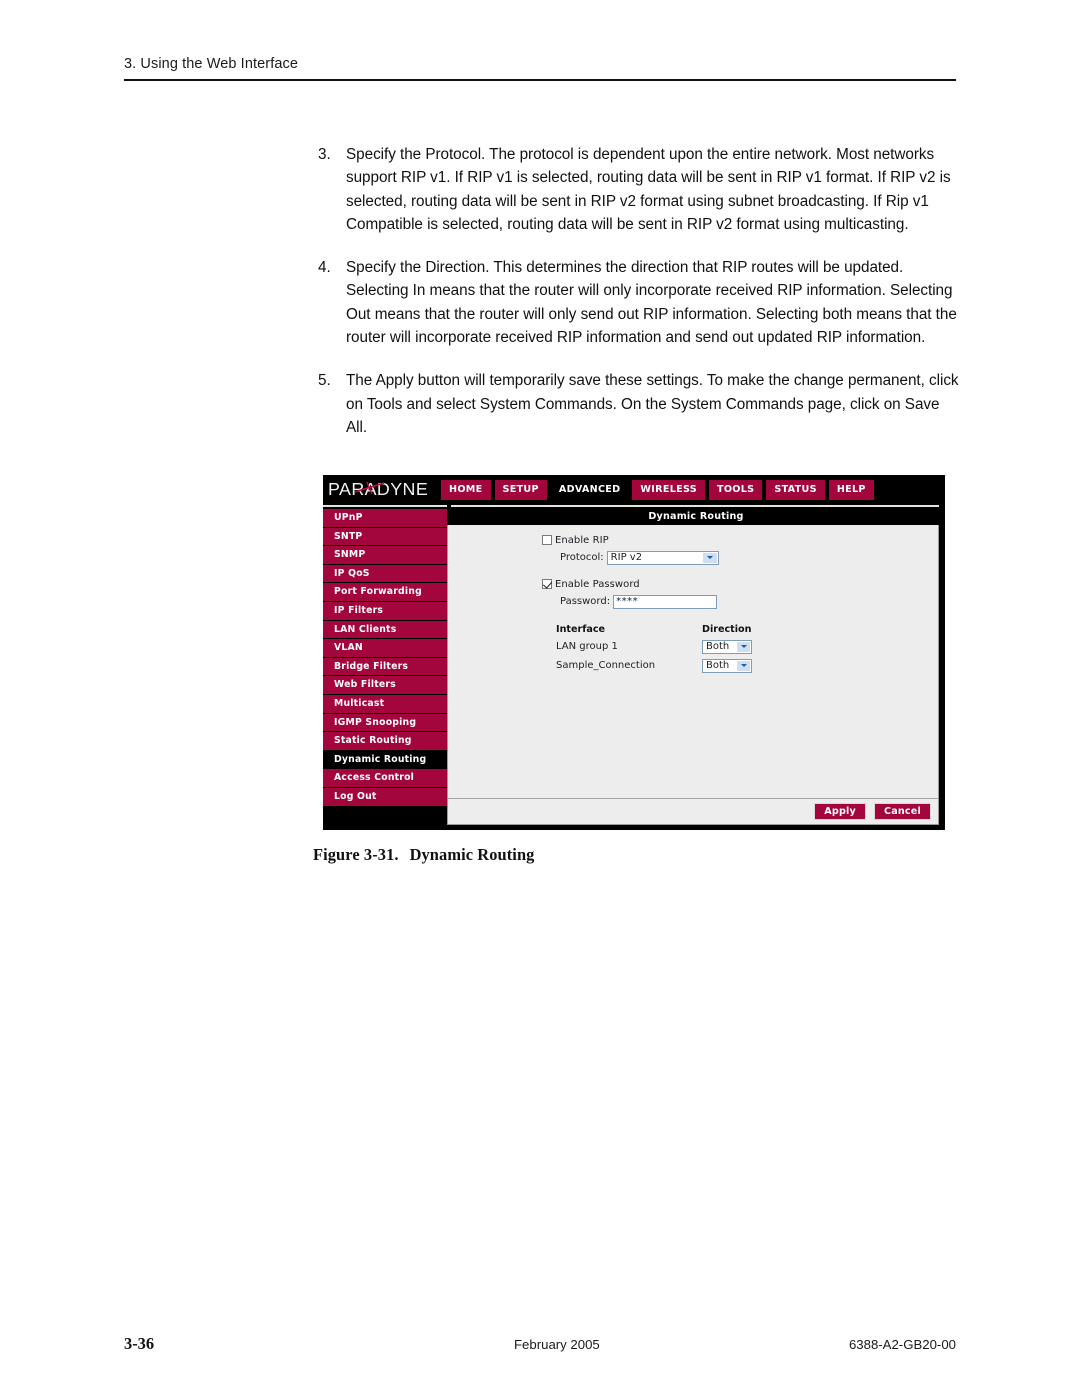 The image size is (1080, 1398). What do you see at coordinates (695, 506) in the screenshot?
I see `header-divider-right` at bounding box center [695, 506].